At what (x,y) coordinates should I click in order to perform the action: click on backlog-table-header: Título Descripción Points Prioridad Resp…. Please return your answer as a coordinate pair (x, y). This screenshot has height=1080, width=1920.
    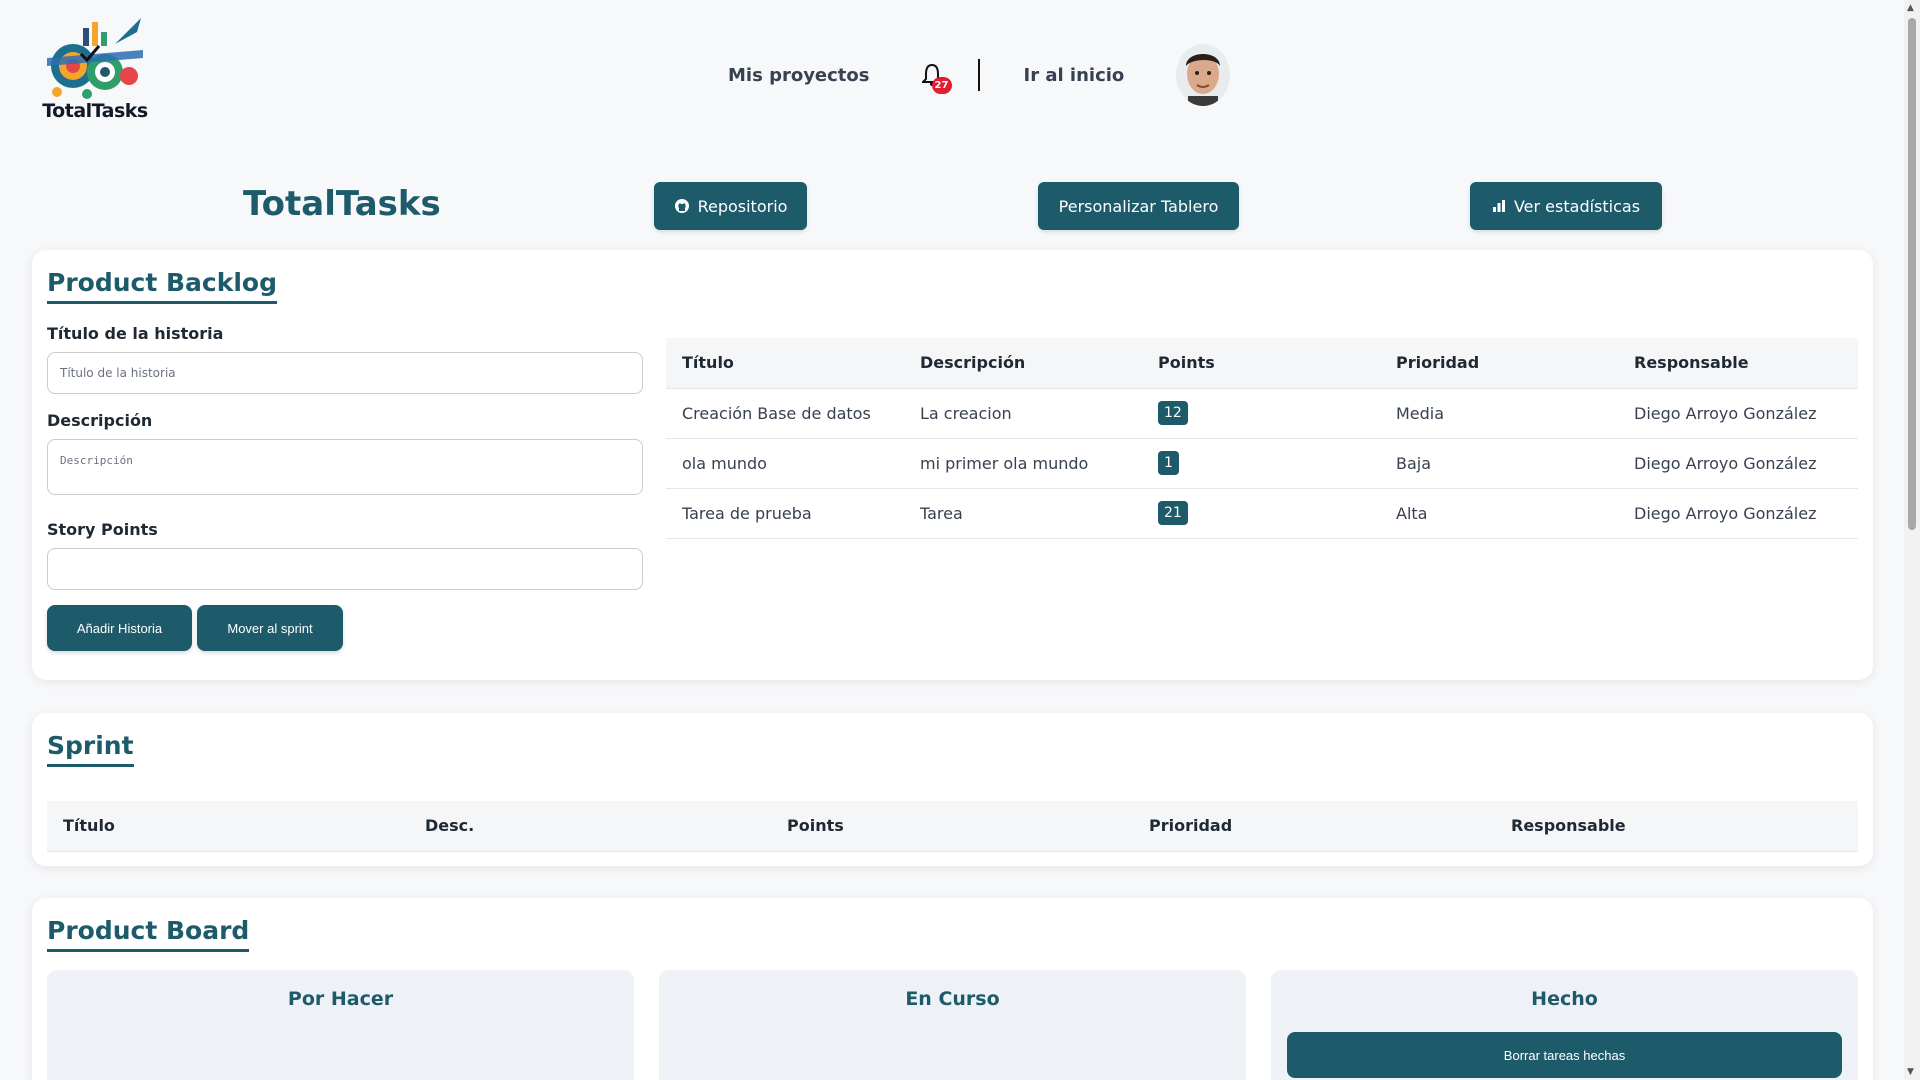
    Looking at the image, I should click on (1262, 363).